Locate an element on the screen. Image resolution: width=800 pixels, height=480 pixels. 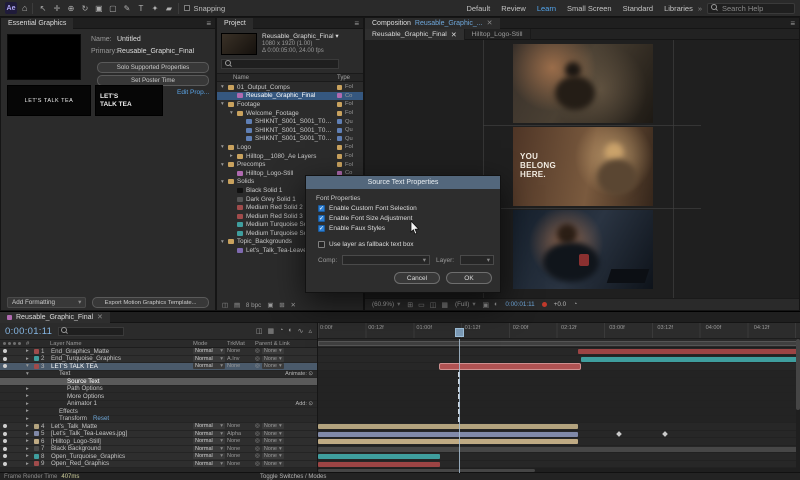
camera-tool-icon: ▣ is located at coordinates (98, 8).